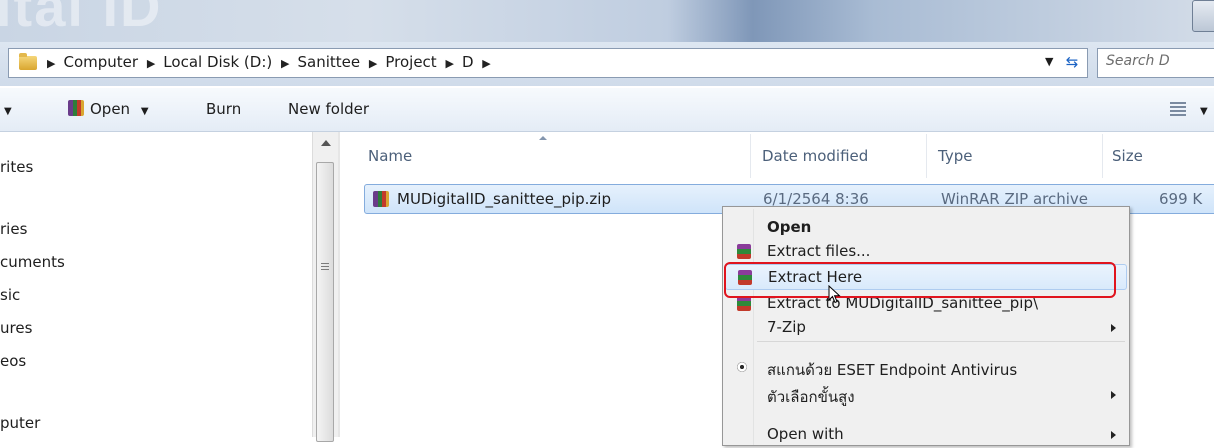 The width and height of the screenshot is (1214, 448). Describe the element at coordinates (607, 21) in the screenshot. I see `window-title-bar: ital ID` at that location.